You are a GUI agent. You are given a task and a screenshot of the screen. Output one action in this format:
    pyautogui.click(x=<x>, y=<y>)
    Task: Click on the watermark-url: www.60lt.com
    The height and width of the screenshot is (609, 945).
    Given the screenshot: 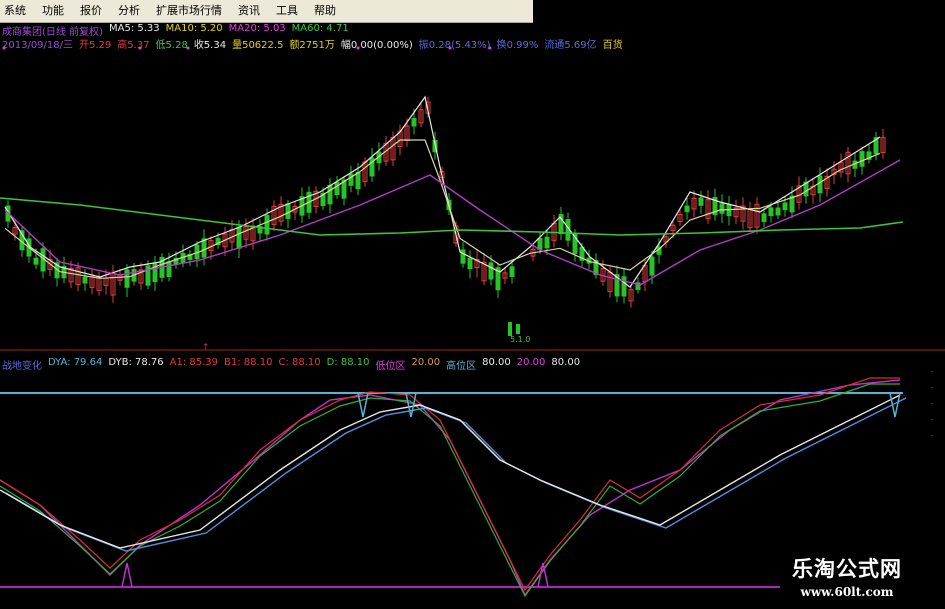 What is the action you would take?
    pyautogui.click(x=847, y=592)
    